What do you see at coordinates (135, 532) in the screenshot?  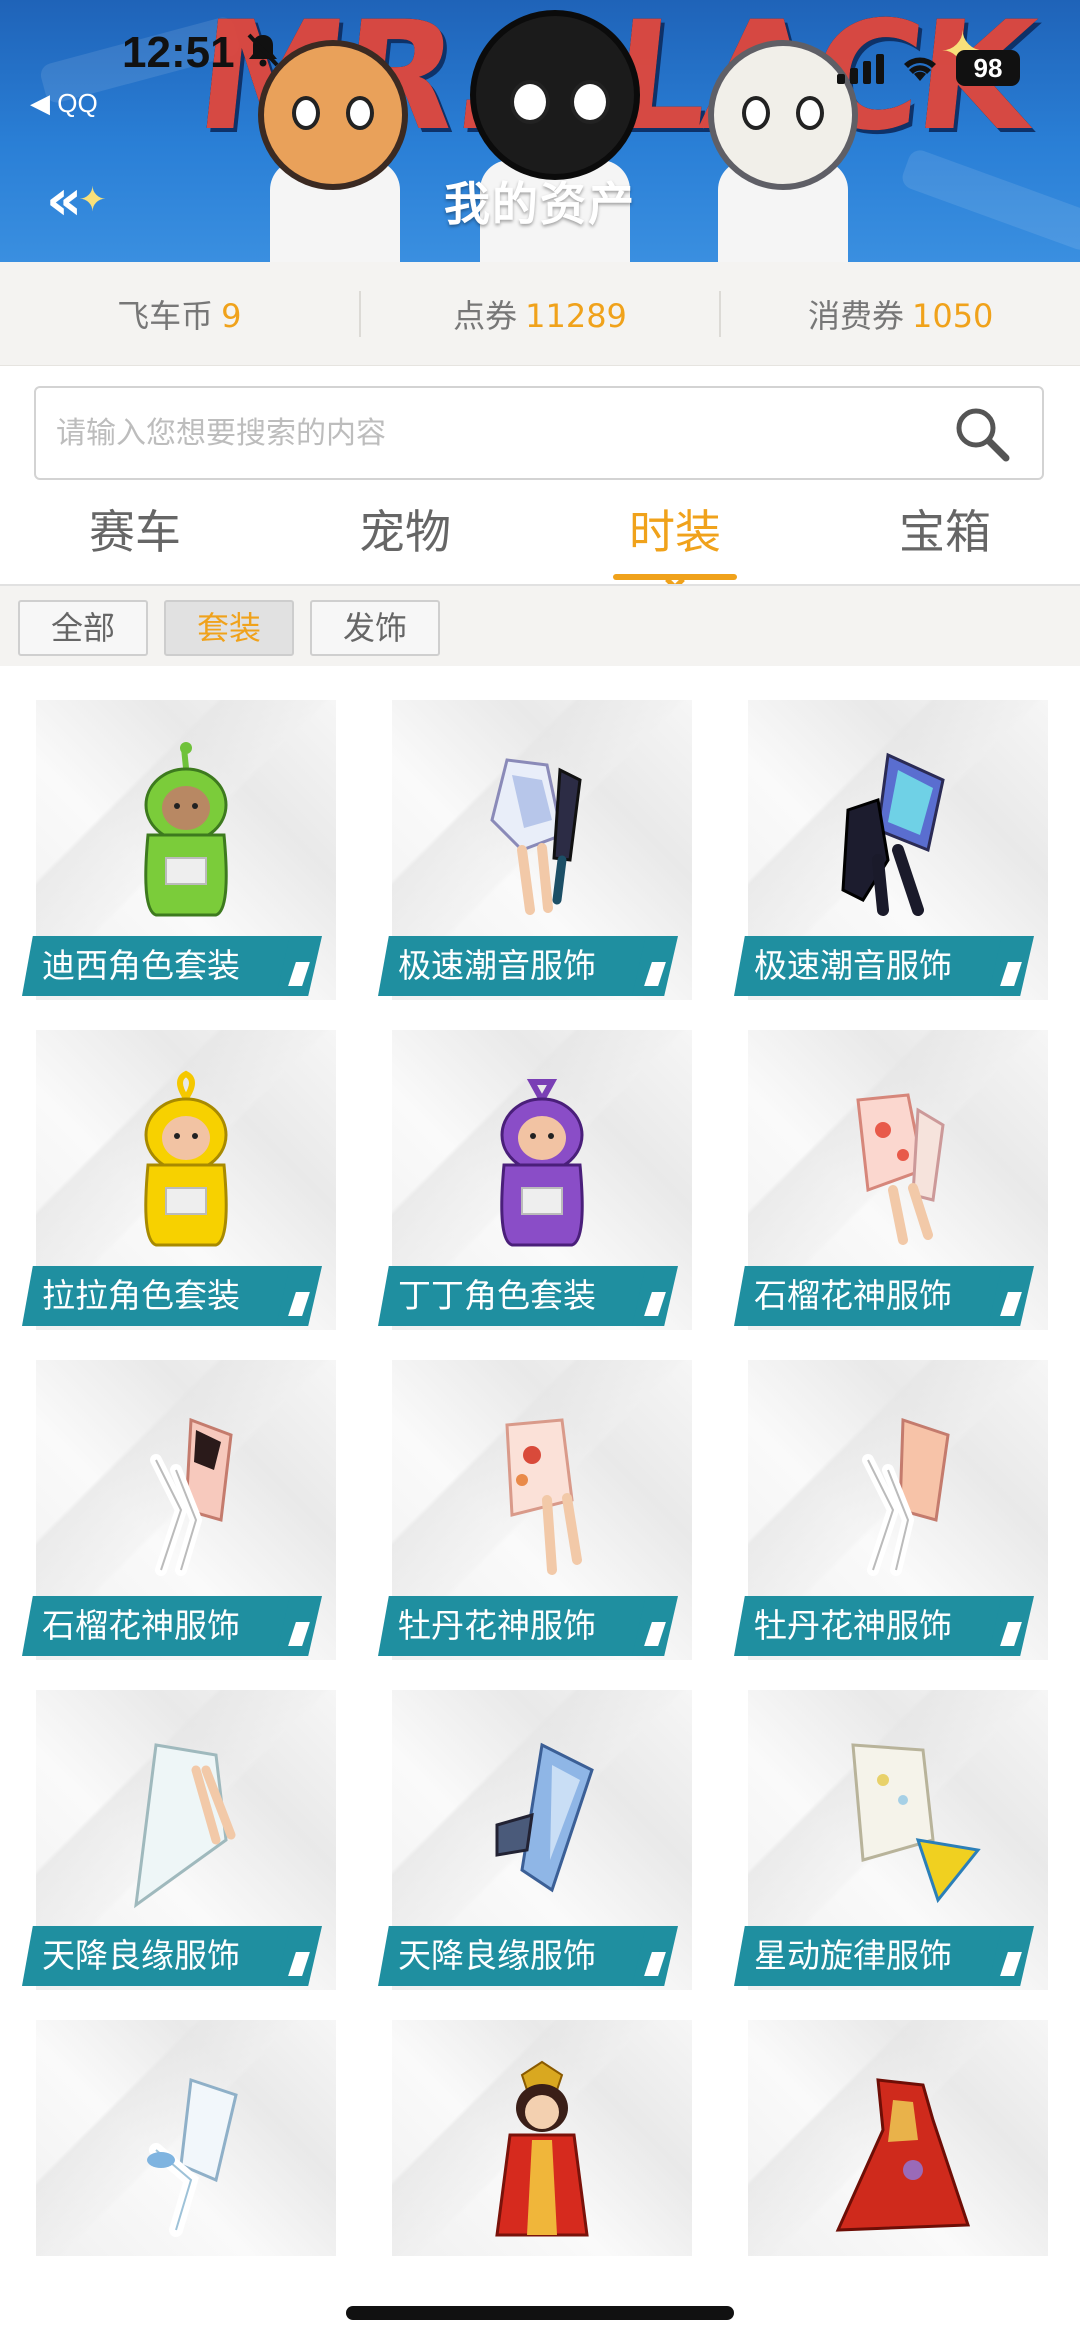 I see `tab-label: 赛车` at bounding box center [135, 532].